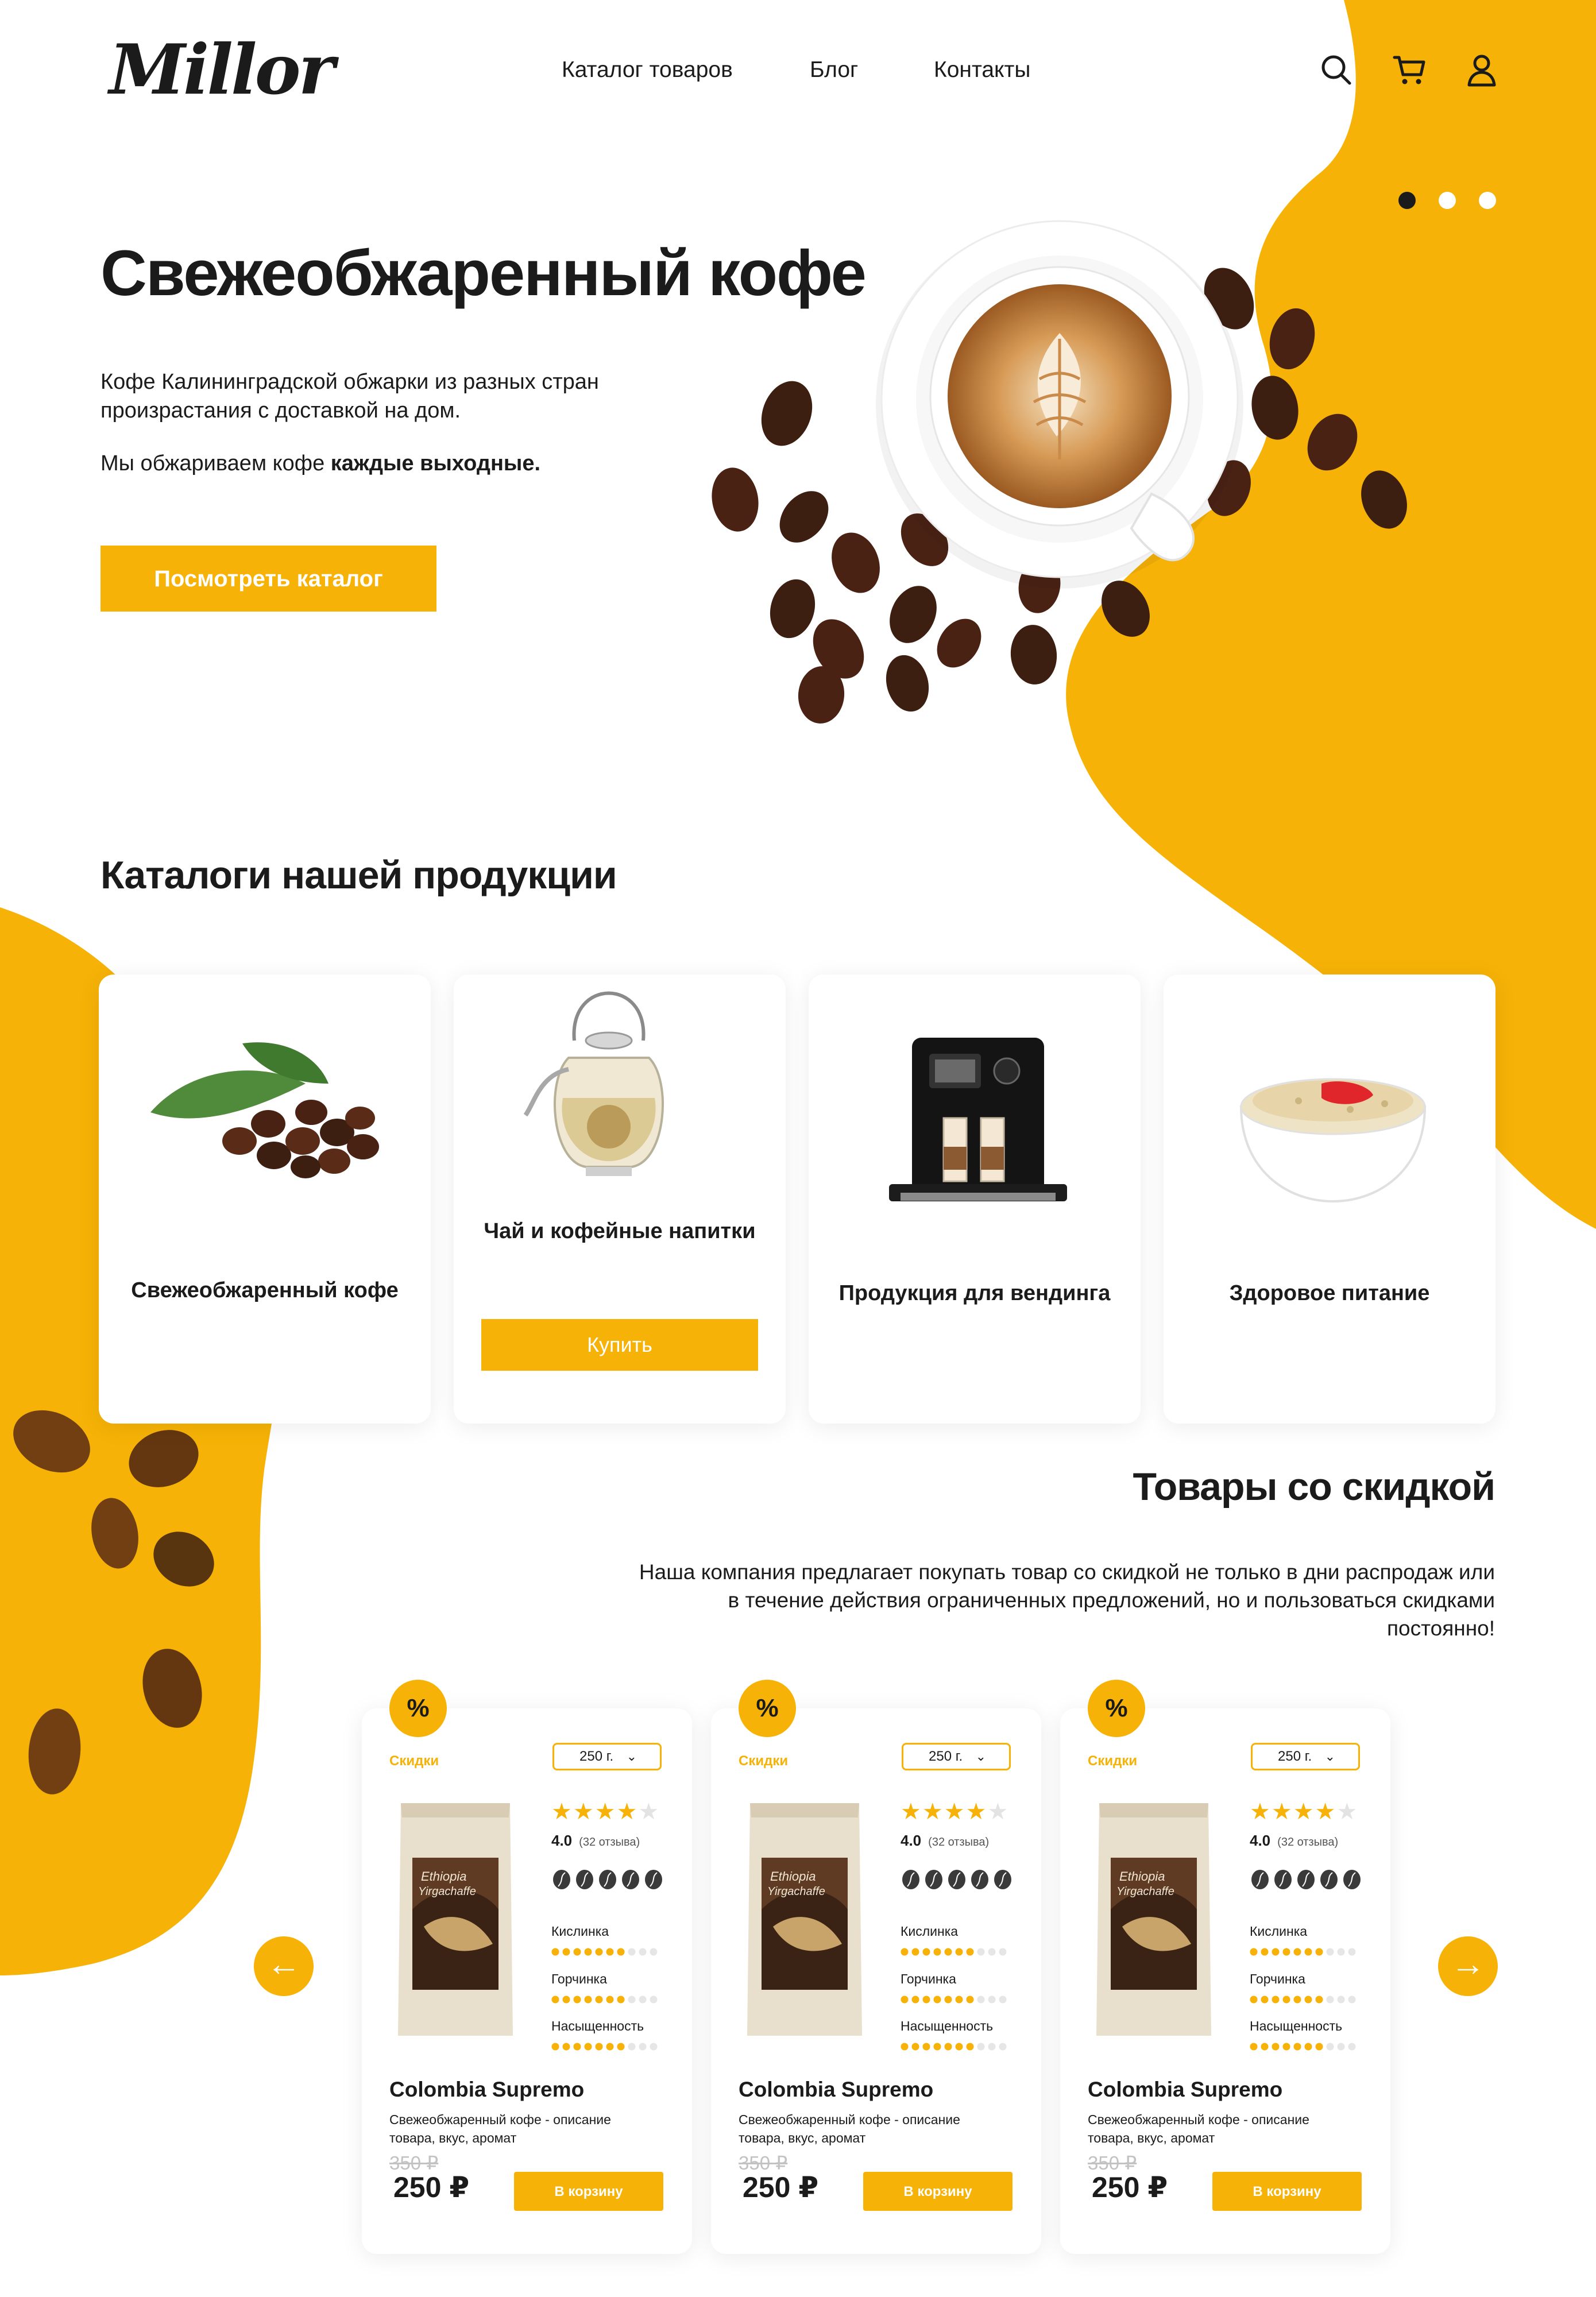 This screenshot has height=2297, width=1596. I want to click on catalog-card-label: Свежеобжаренный кофе, so click(265, 1290).